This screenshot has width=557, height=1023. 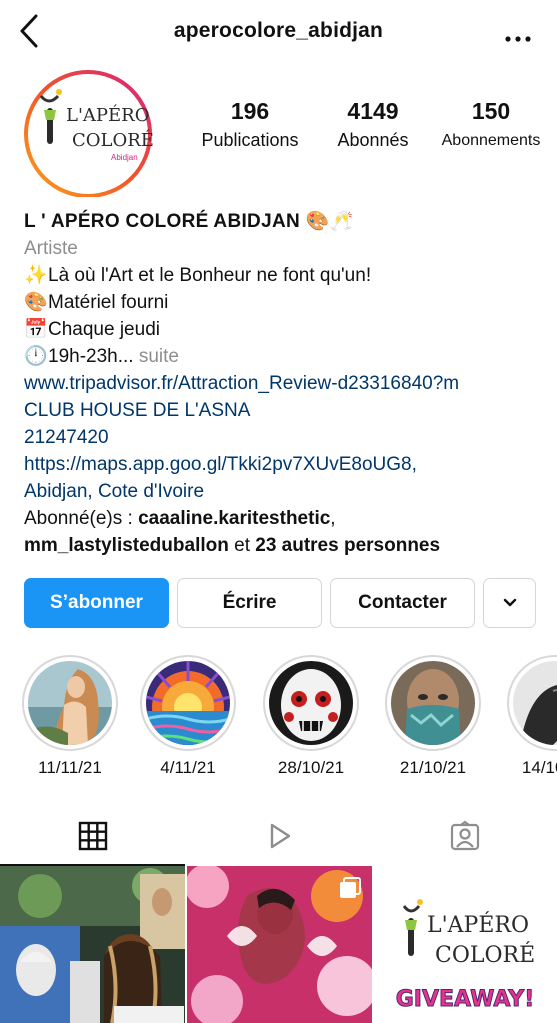 I want to click on more-options-button, so click(x=518, y=36).